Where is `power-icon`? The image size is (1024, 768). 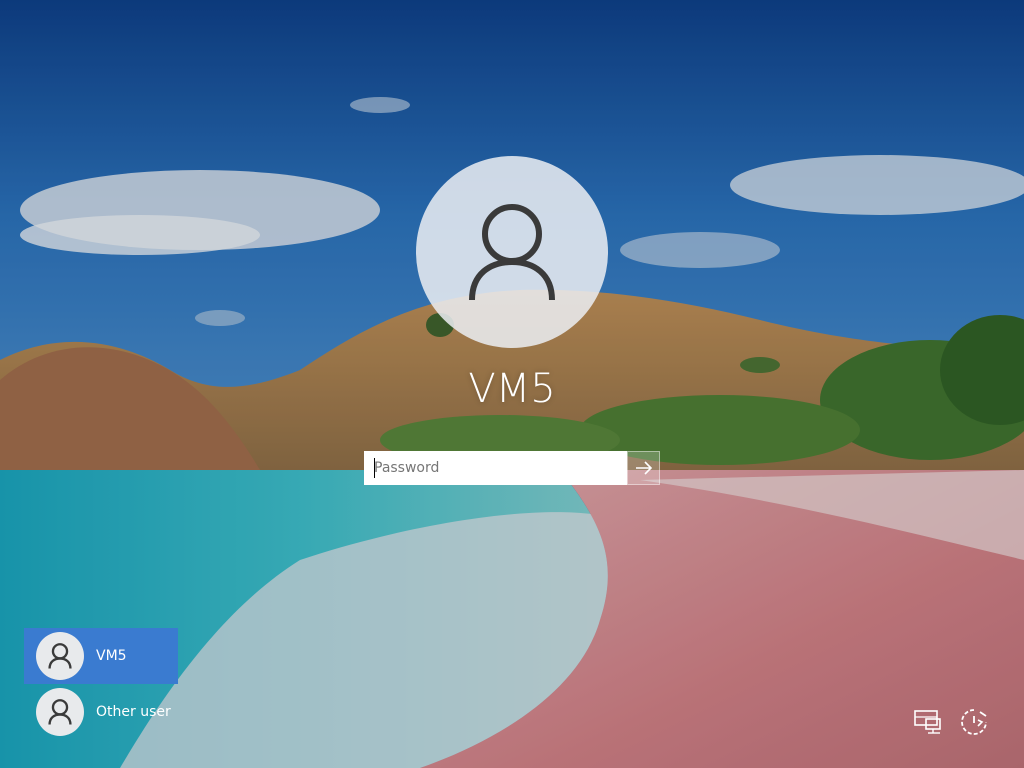 power-icon is located at coordinates (974, 722).